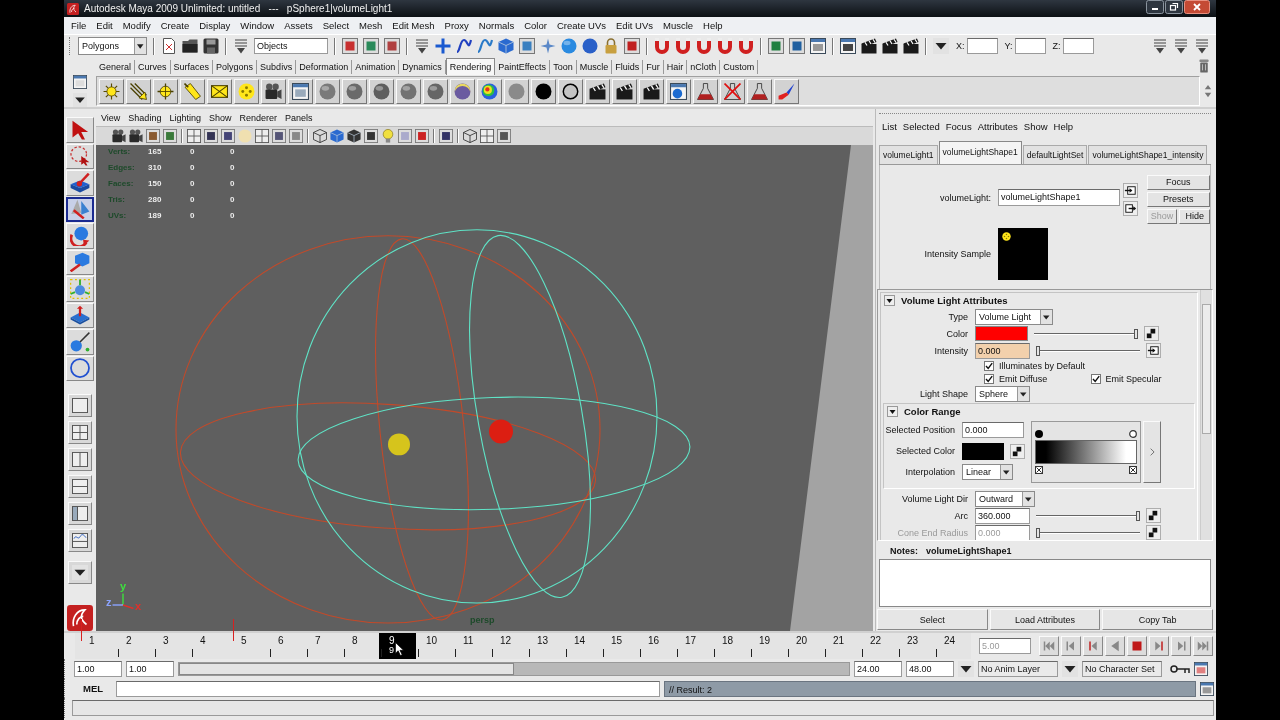  Describe the element at coordinates (257, 25) in the screenshot. I see `menu-item: Window` at that location.